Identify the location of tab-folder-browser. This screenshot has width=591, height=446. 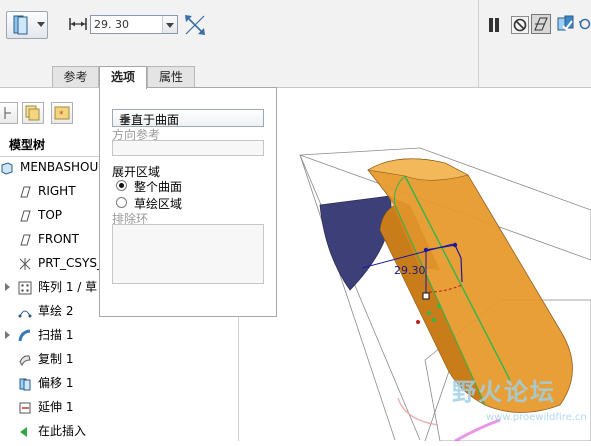
(33, 113).